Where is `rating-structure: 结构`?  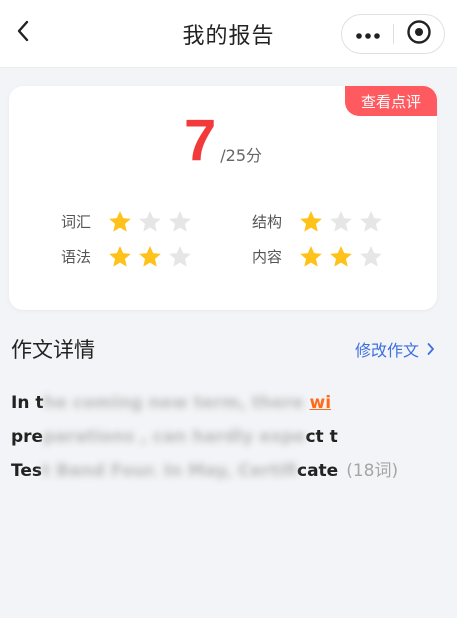 rating-structure: 结构 is located at coordinates (319, 221).